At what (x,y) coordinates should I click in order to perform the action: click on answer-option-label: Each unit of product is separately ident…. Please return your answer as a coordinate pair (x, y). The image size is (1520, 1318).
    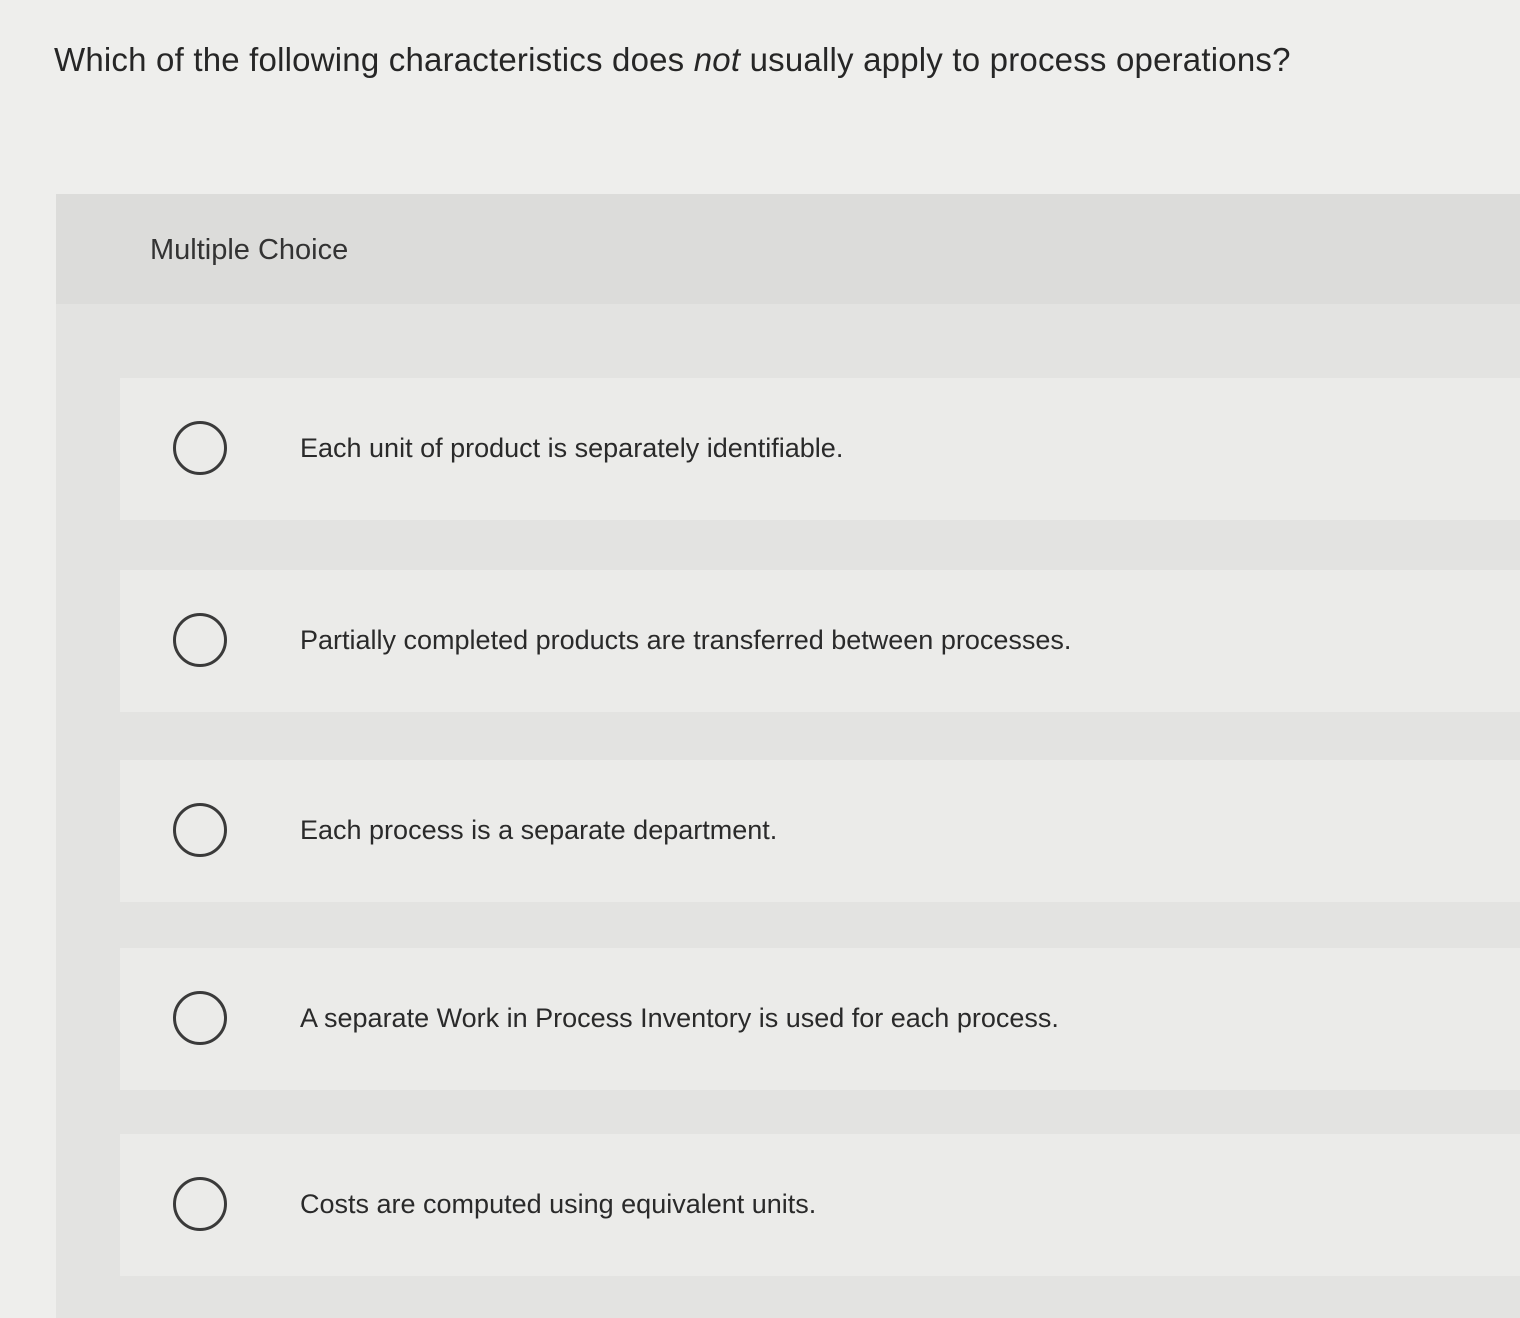
    Looking at the image, I should click on (572, 448).